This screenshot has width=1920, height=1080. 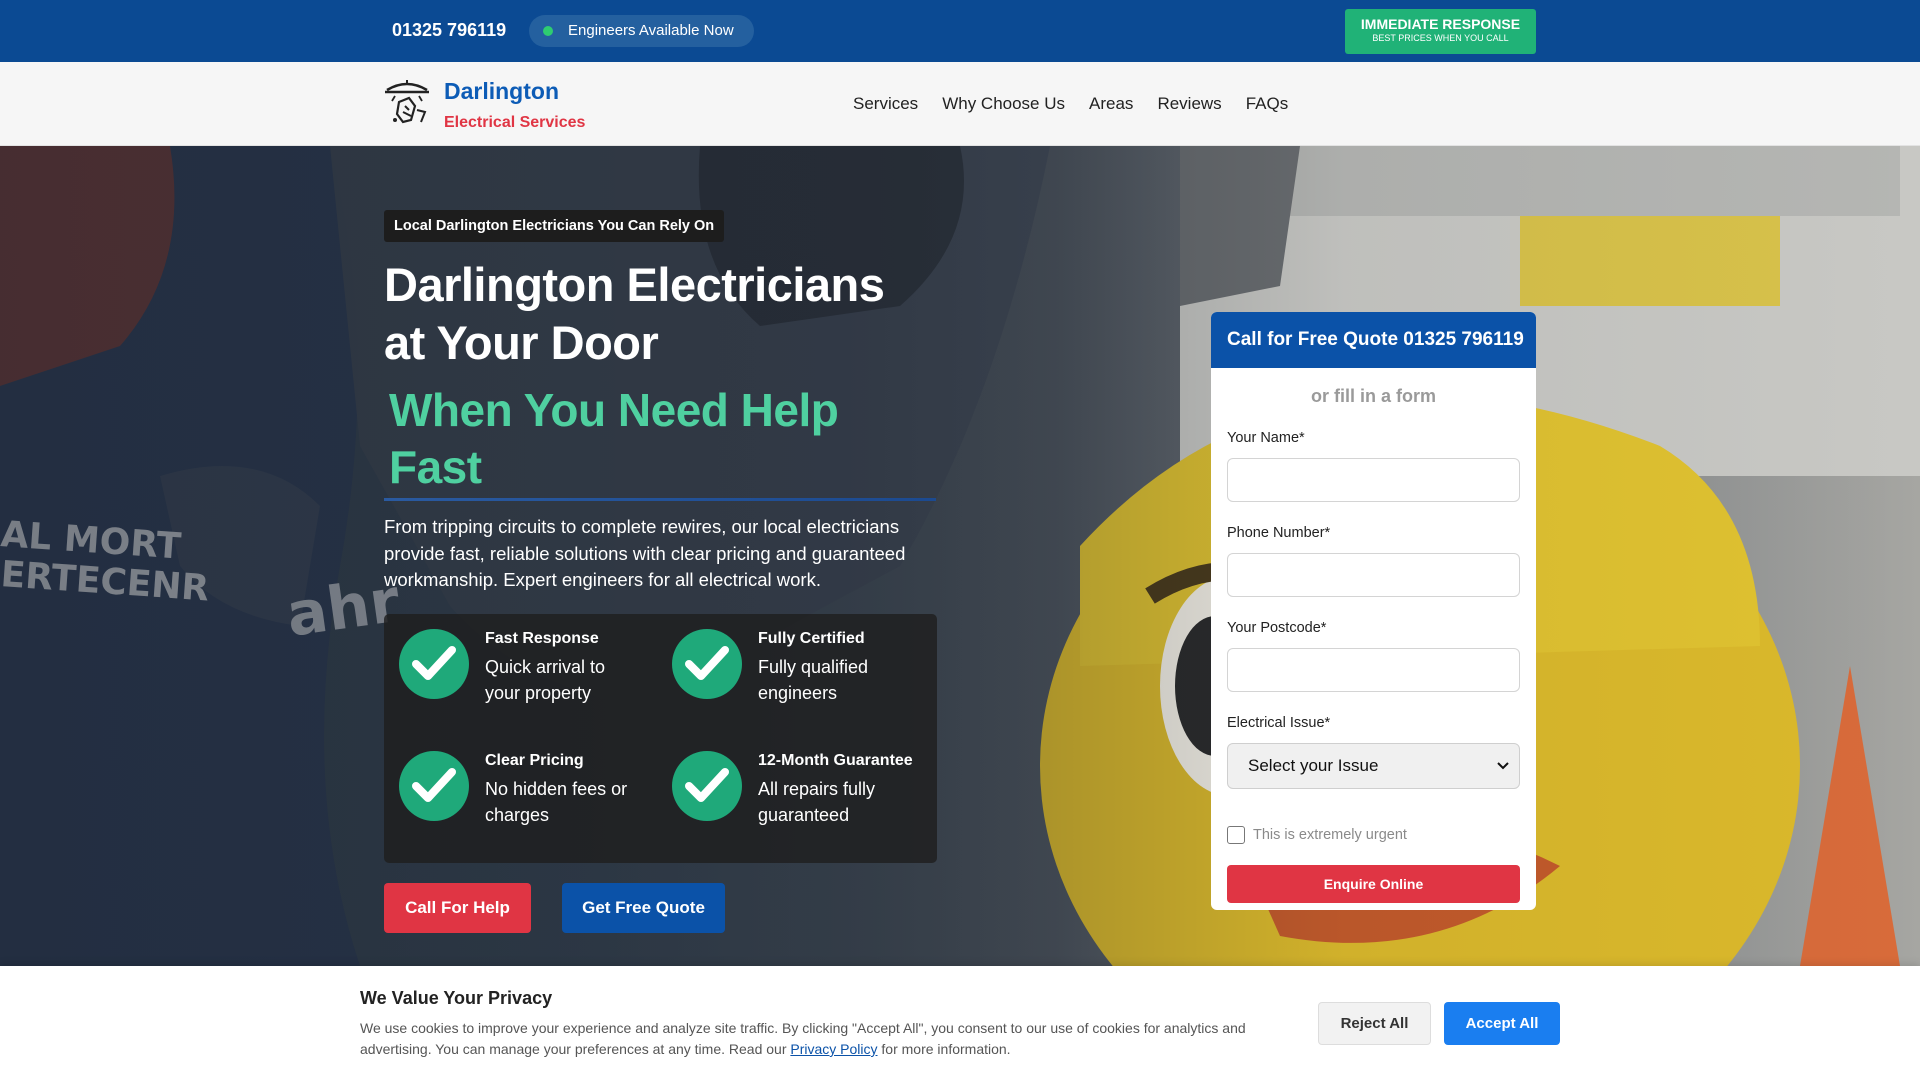 I want to click on issue-label: Electrical Issue*, so click(x=1279, y=723).